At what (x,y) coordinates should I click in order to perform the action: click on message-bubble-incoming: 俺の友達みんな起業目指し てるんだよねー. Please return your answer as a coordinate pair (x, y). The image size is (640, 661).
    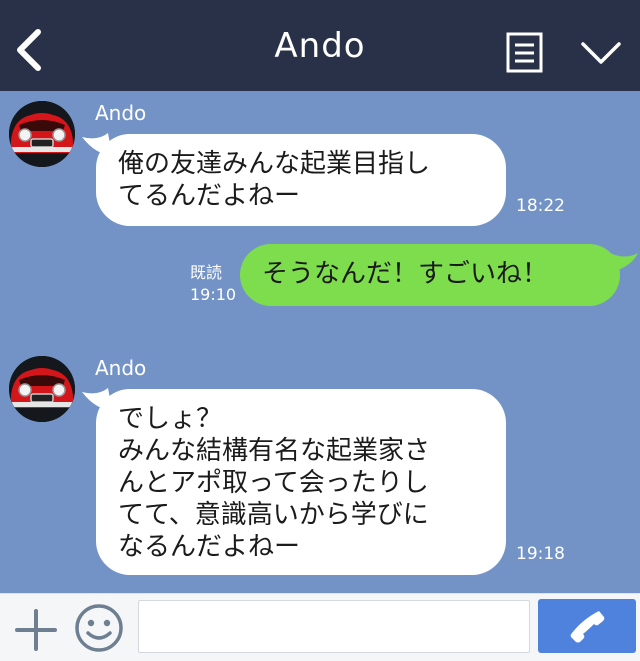
    Looking at the image, I should click on (301, 180).